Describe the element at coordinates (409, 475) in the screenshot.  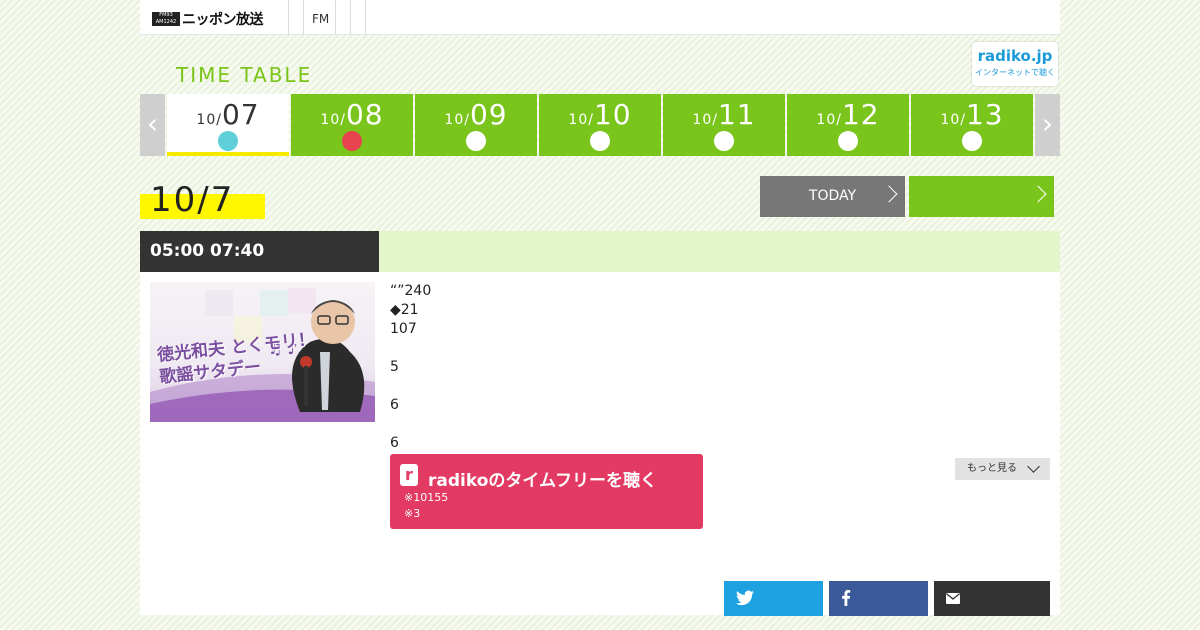
I see `radiko-icon: r` at that location.